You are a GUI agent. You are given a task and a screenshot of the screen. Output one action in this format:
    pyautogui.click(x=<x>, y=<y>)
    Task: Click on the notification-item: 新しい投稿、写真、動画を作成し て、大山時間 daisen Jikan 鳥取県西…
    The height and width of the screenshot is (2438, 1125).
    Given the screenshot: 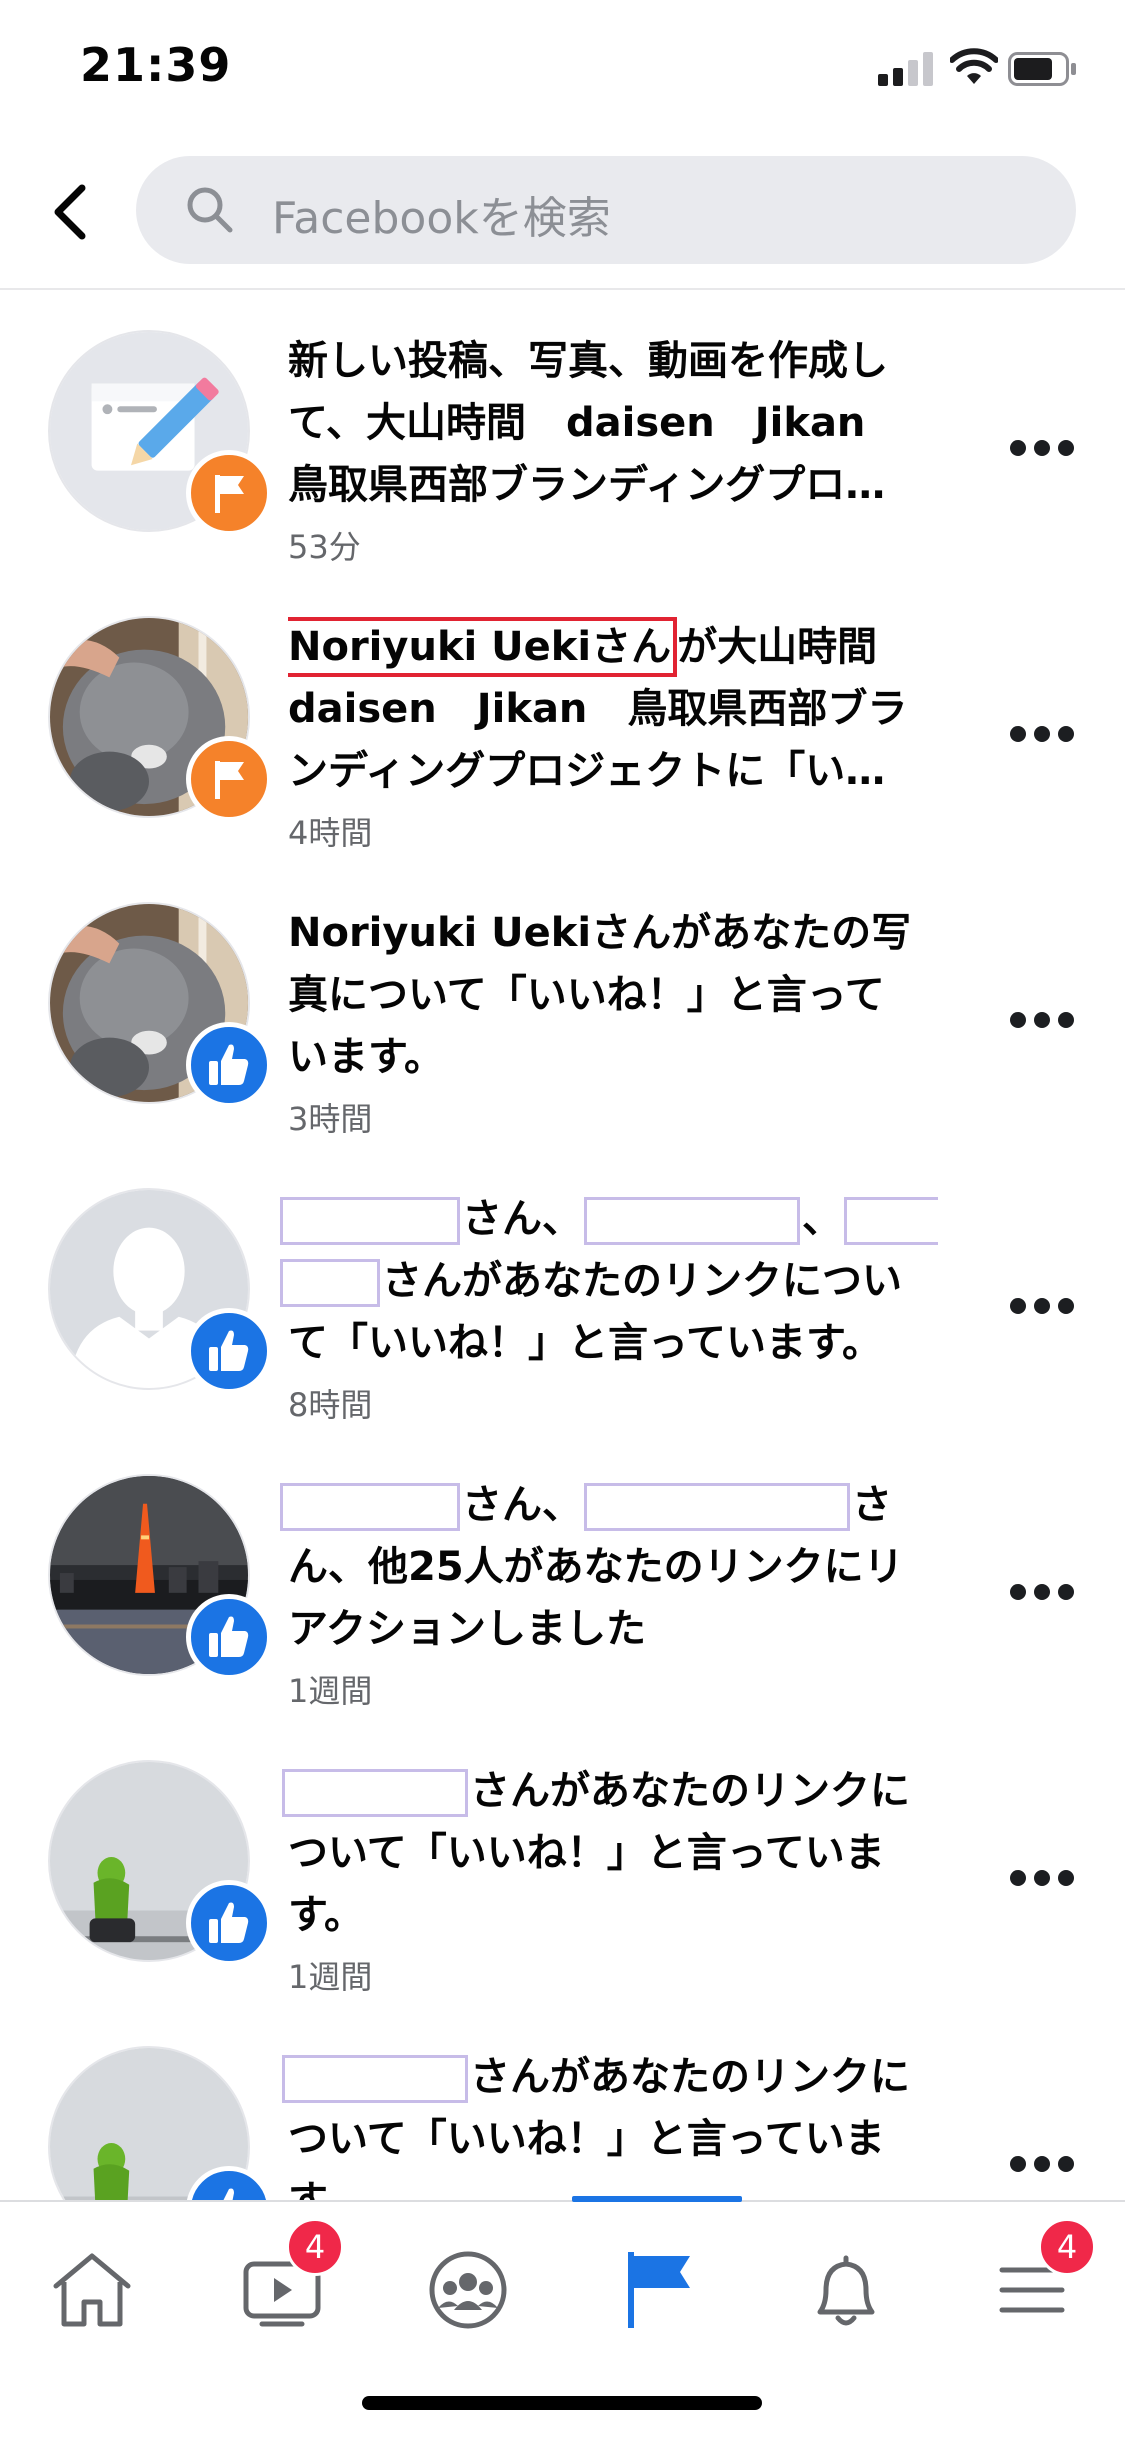 What is the action you would take?
    pyautogui.click(x=562, y=451)
    